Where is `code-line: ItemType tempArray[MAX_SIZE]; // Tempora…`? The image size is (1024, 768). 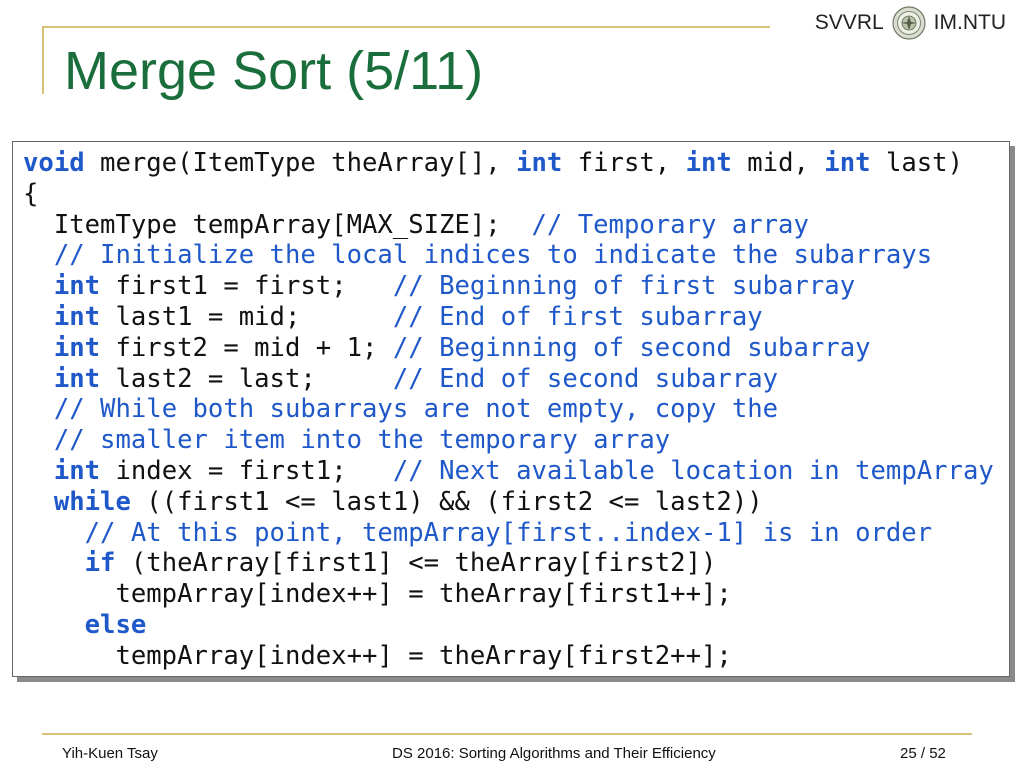
code-line: ItemType tempArray[MAX_SIZE]; // Tempora… is located at coordinates (416, 225).